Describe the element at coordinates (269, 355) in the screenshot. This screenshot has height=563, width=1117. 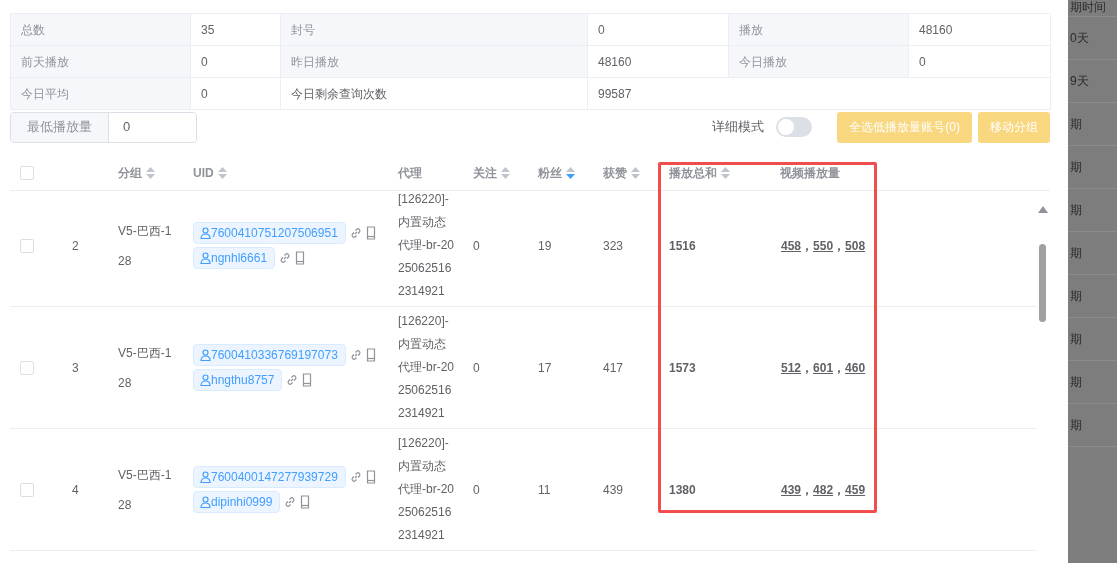
I see `uid-tag: 7600410336769197073` at that location.